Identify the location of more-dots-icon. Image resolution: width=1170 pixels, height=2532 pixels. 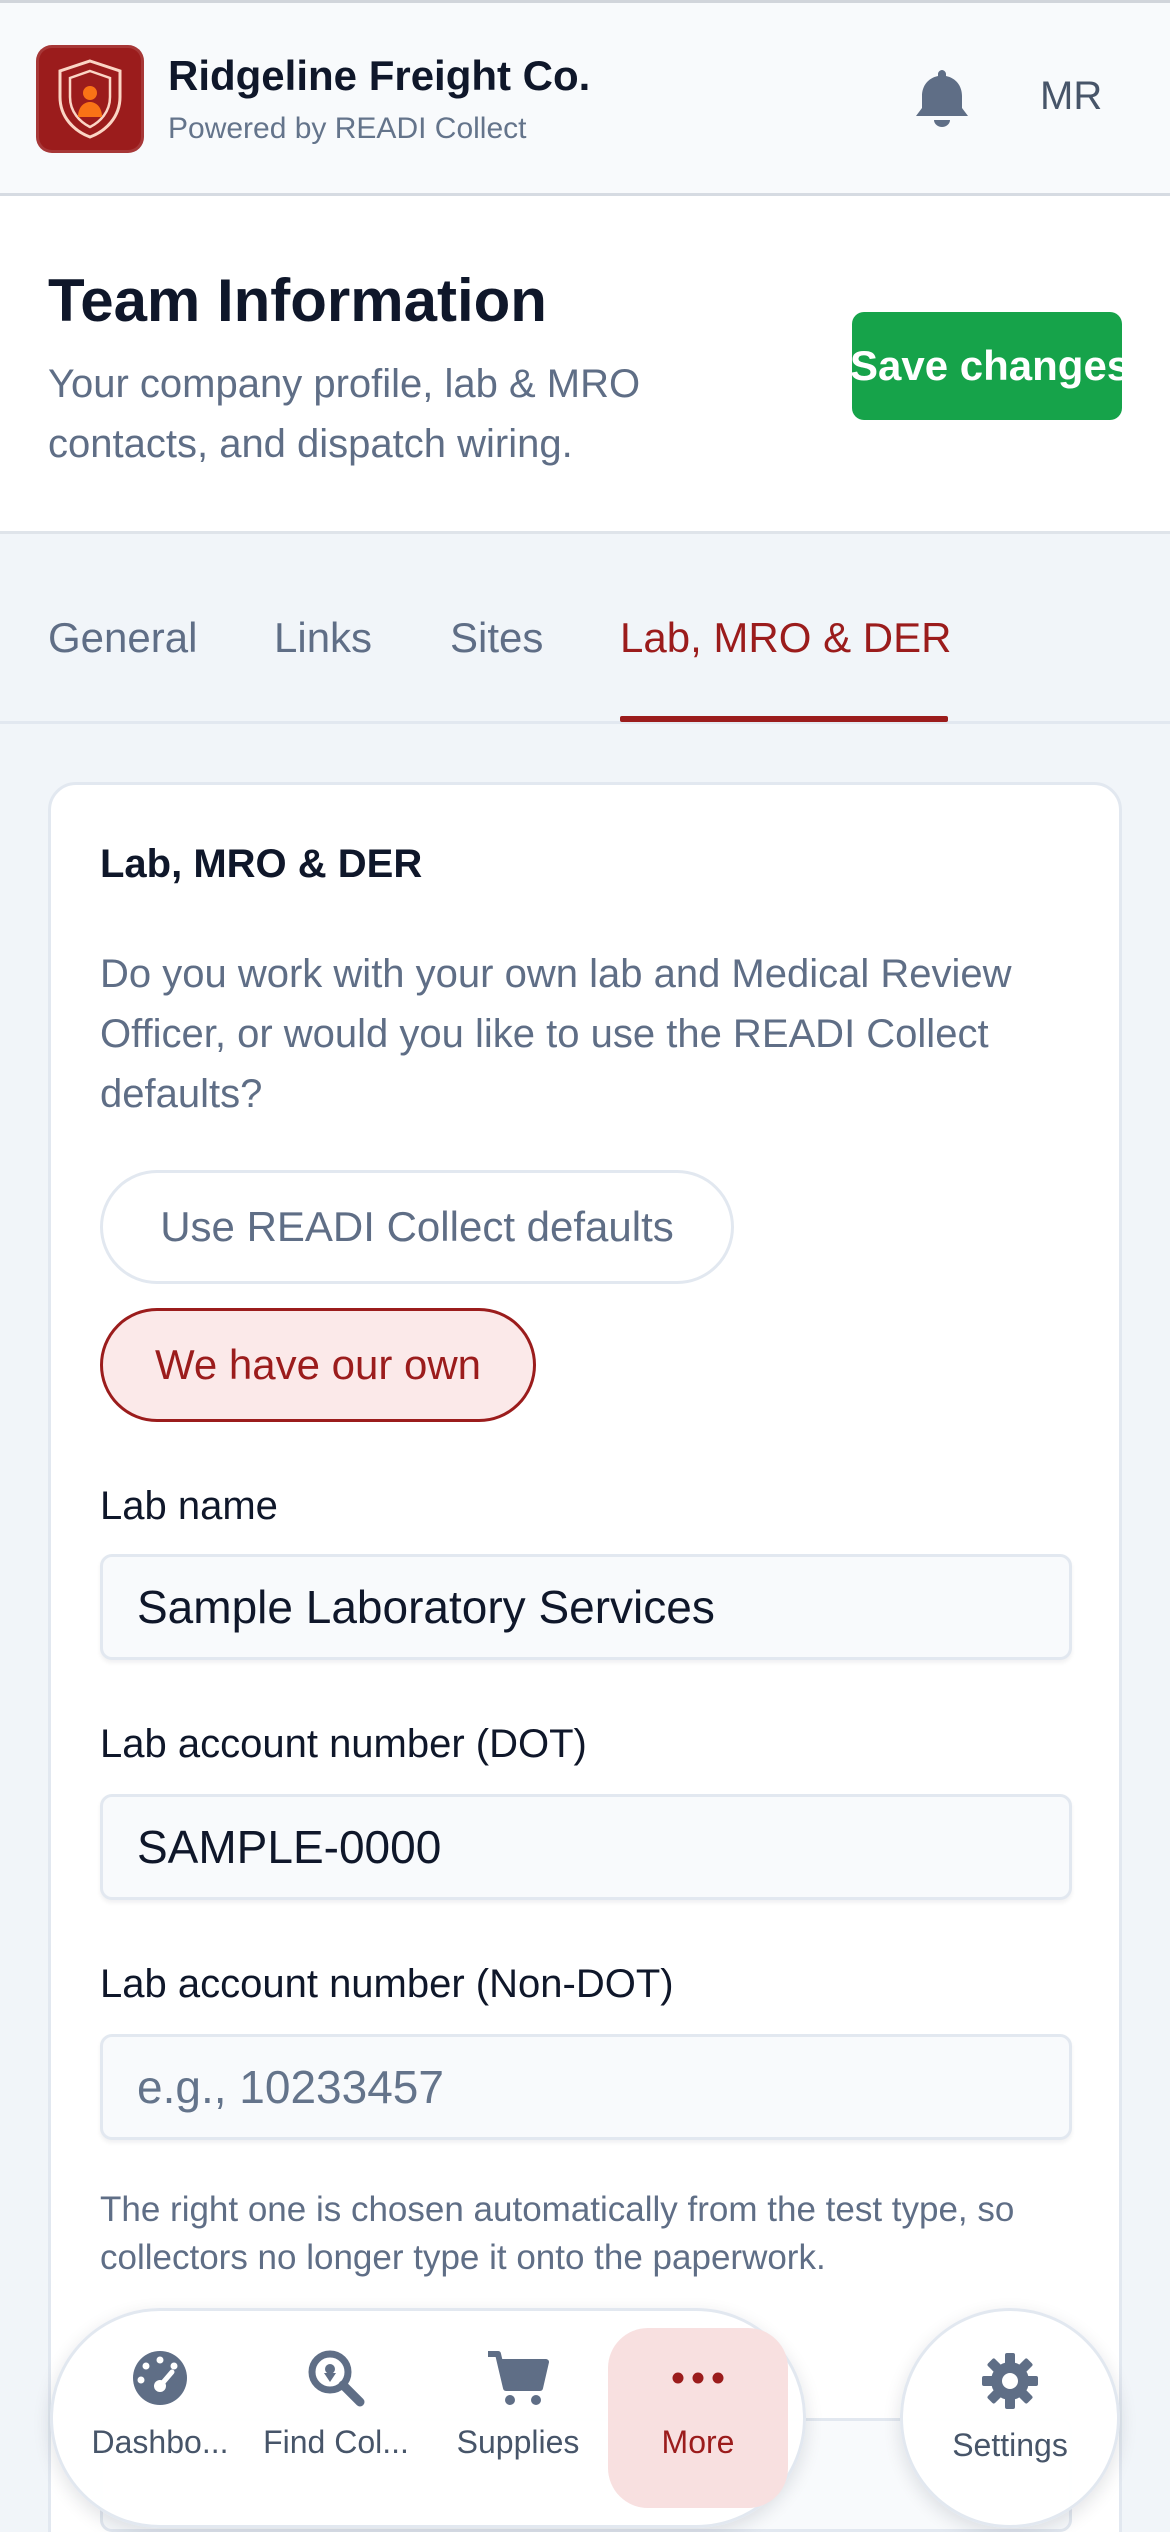
(698, 2378).